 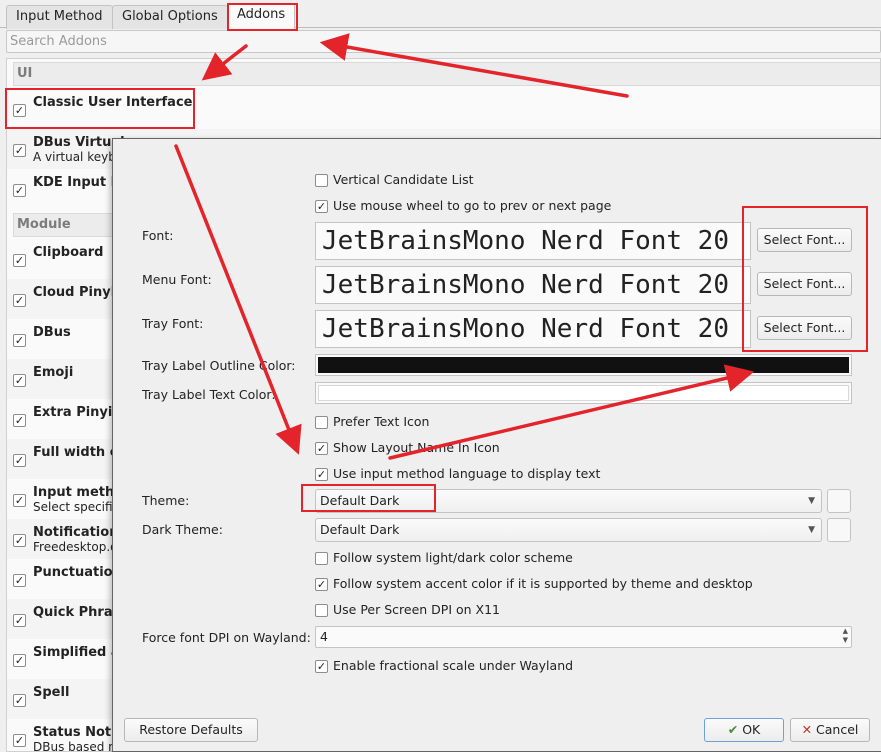 What do you see at coordinates (568, 530) in the screenshot?
I see `dark-theme-select: Default Dark ▼` at bounding box center [568, 530].